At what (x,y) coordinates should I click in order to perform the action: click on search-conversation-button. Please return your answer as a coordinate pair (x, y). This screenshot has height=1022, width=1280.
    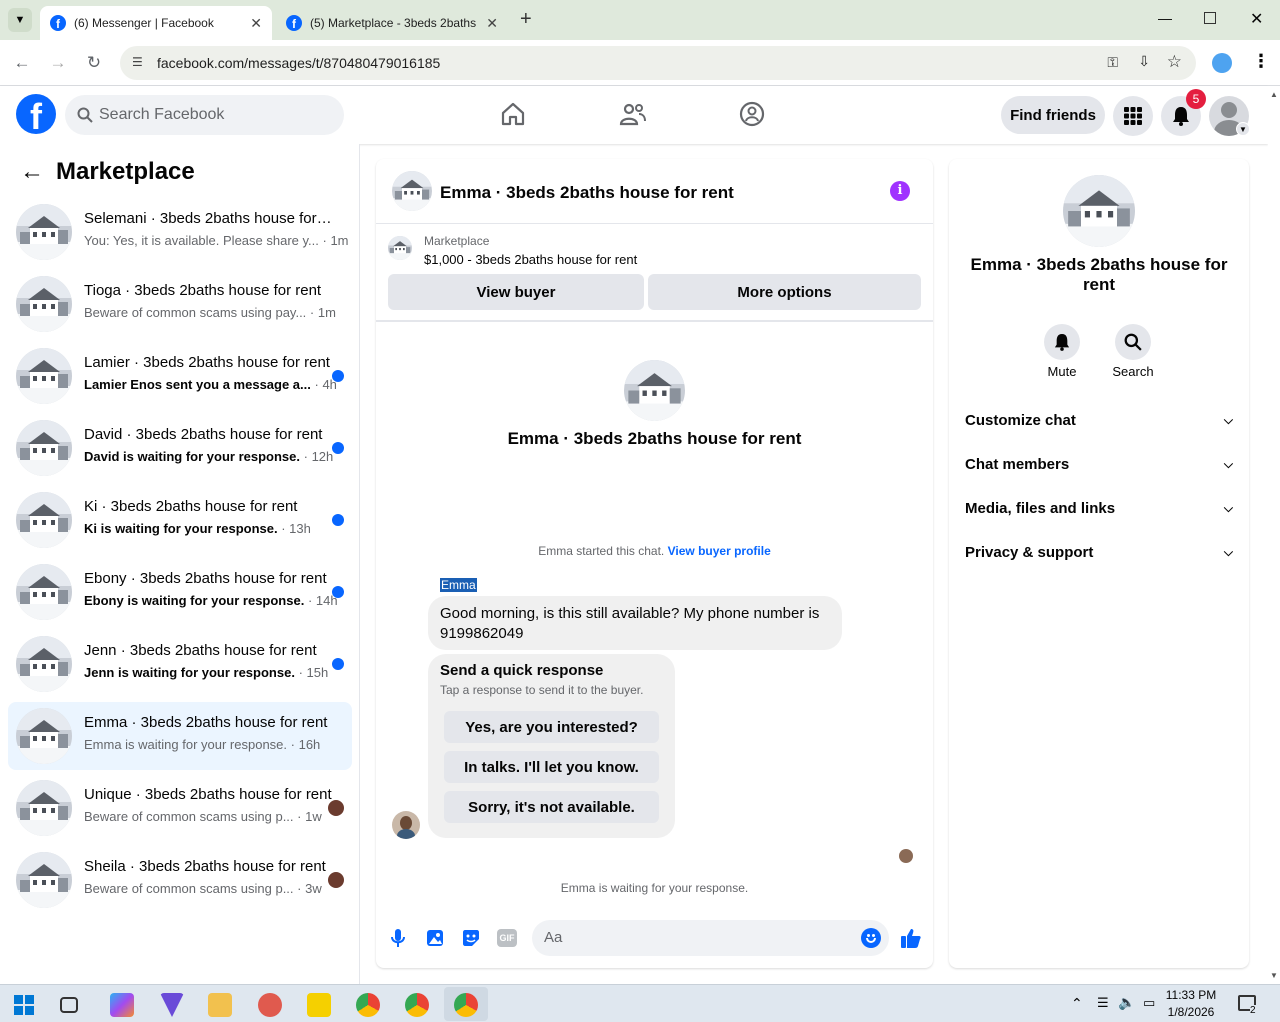
    Looking at the image, I should click on (1133, 342).